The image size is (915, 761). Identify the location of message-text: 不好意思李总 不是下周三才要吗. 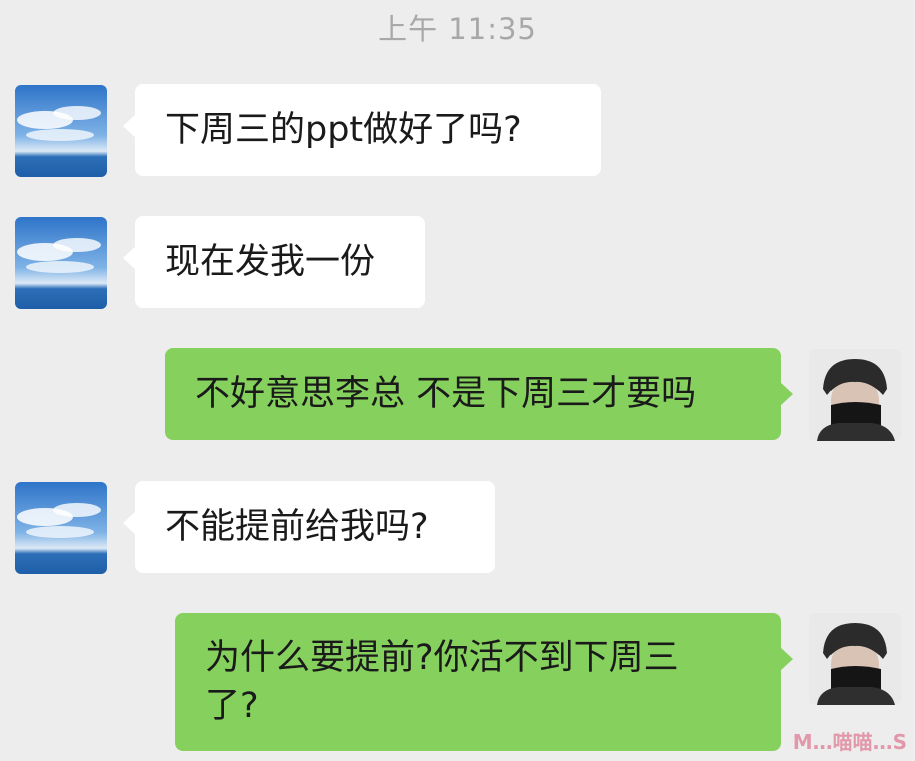
(446, 394).